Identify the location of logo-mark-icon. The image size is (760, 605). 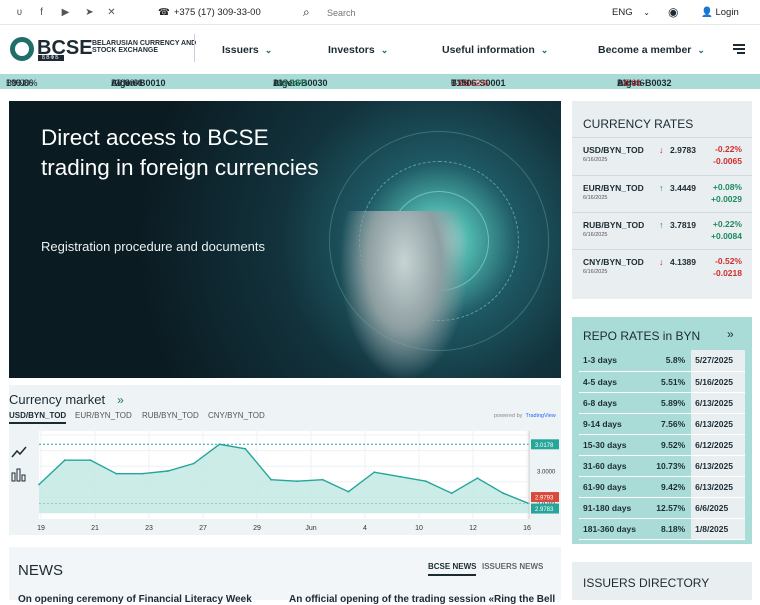
(22, 49).